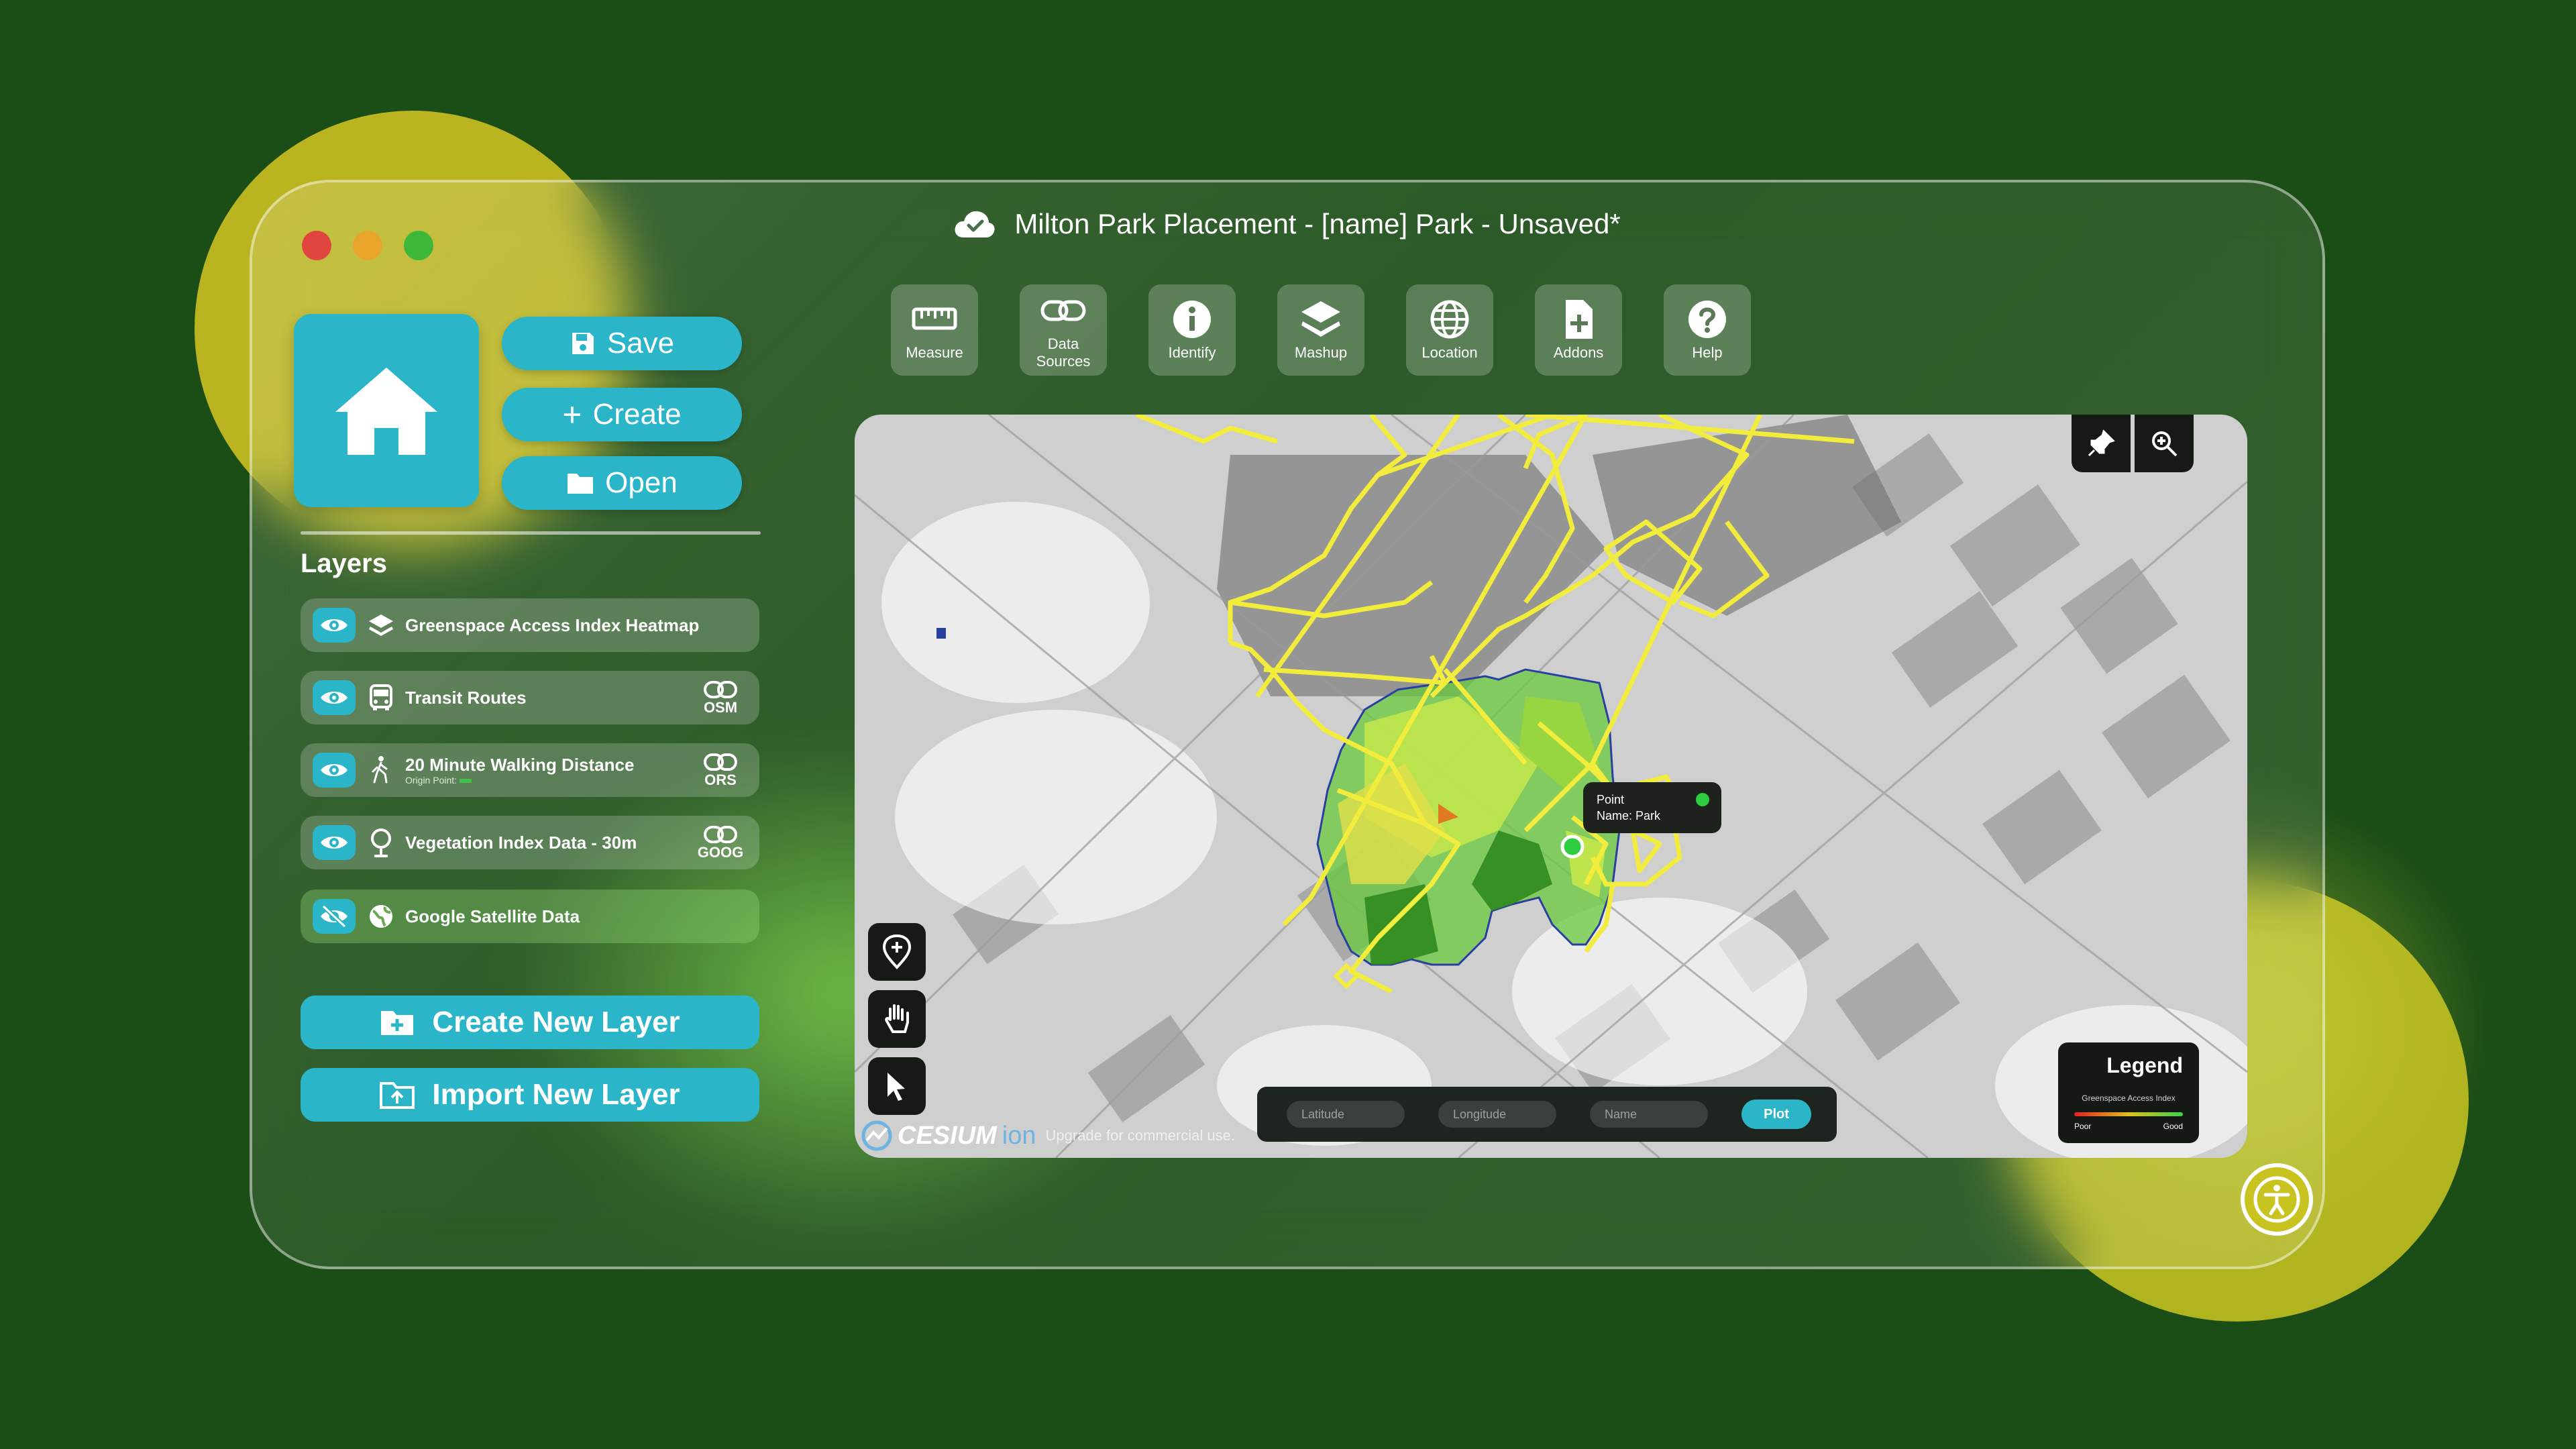 Image resolution: width=2576 pixels, height=1449 pixels. I want to click on add-location-button, so click(897, 952).